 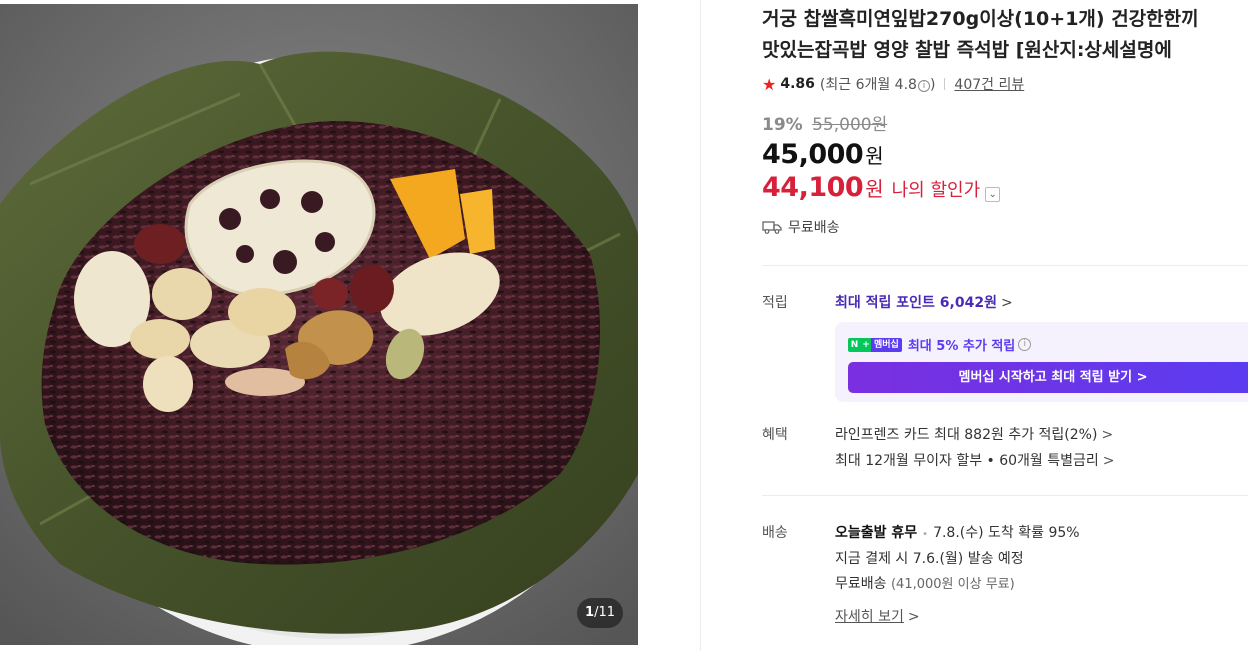 What do you see at coordinates (989, 84) in the screenshot?
I see `review-count-link: 407건 리뷰` at bounding box center [989, 84].